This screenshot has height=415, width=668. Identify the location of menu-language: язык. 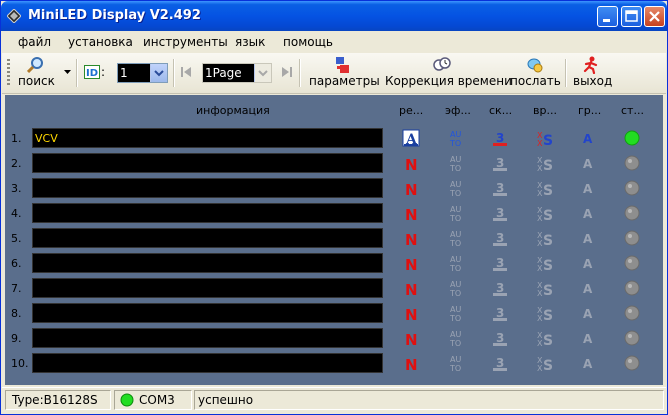
(250, 42).